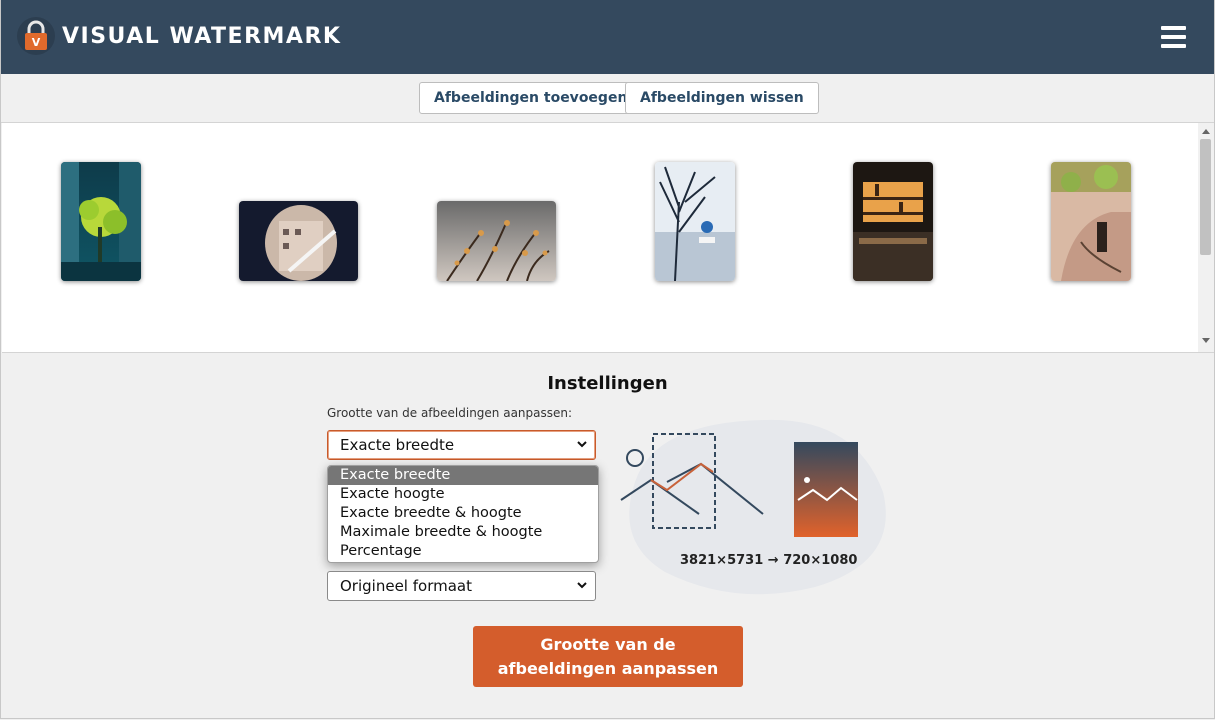 Image resolution: width=1215 pixels, height=720 pixels. What do you see at coordinates (753, 507) in the screenshot?
I see `resize-illustration-icon` at bounding box center [753, 507].